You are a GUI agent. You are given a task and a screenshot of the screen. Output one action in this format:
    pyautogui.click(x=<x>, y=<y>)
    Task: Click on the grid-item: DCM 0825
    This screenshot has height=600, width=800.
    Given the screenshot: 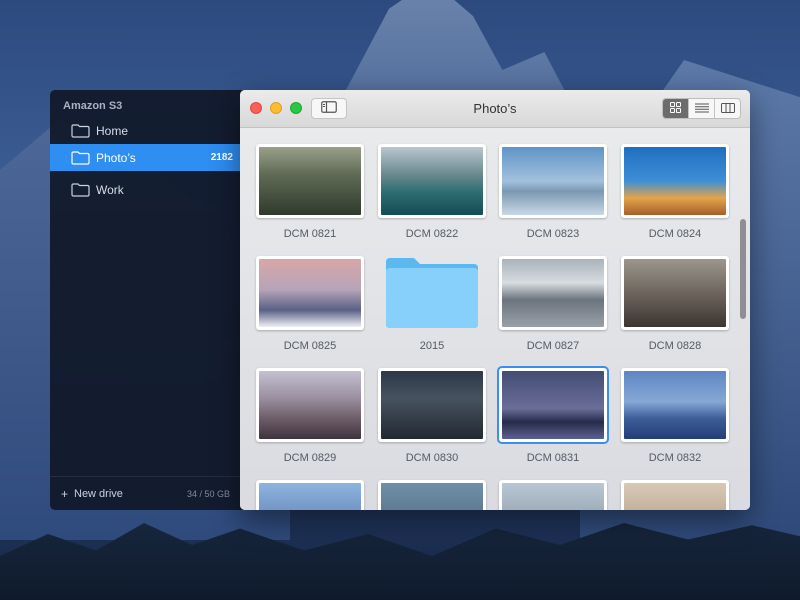 What is the action you would take?
    pyautogui.click(x=310, y=304)
    